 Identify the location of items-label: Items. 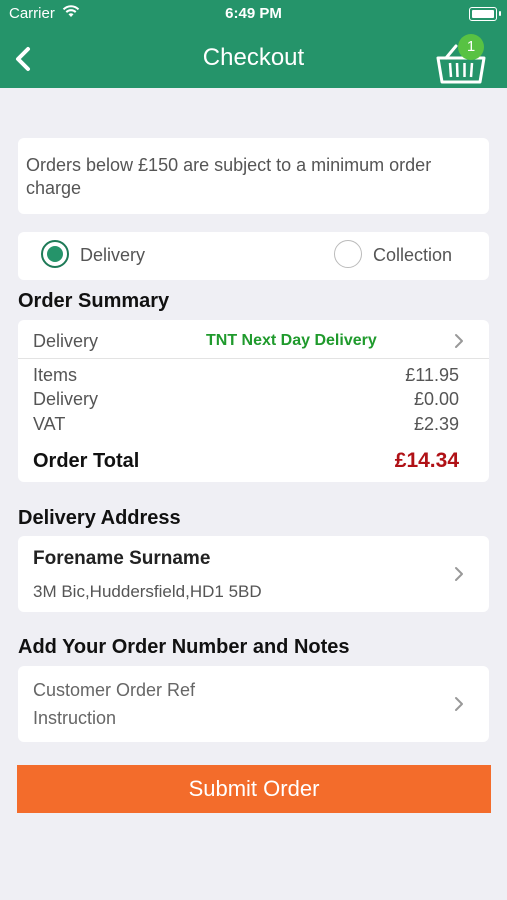
(55, 375).